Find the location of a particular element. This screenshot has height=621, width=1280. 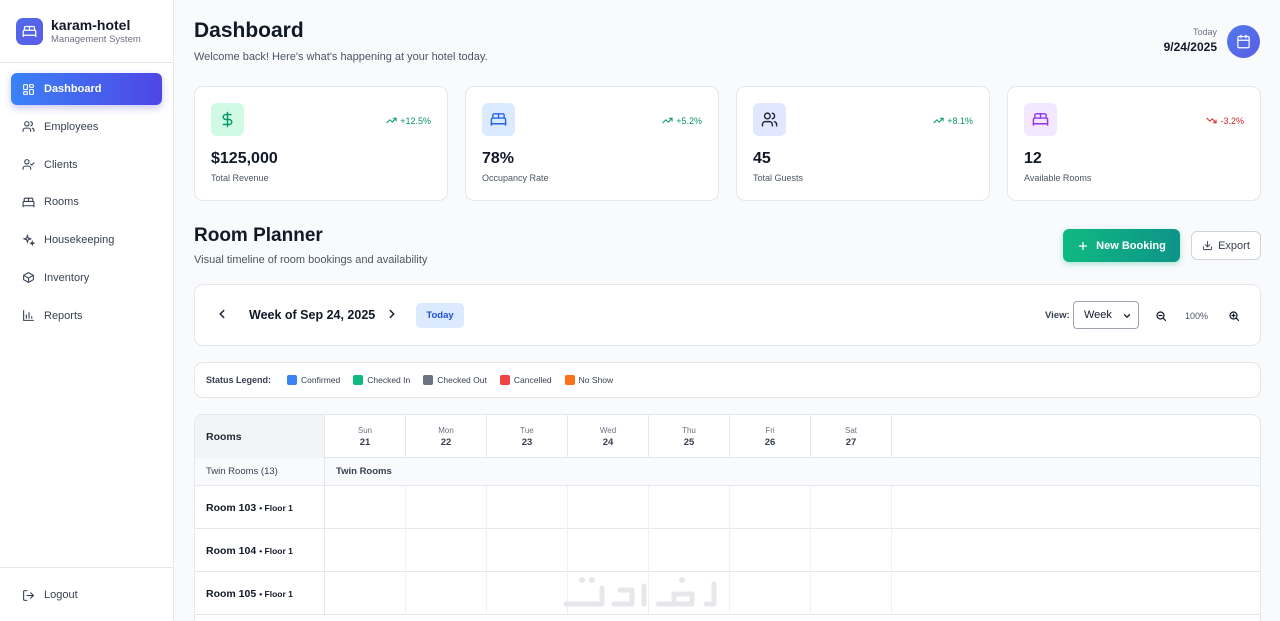

next-week-button is located at coordinates (392, 316).